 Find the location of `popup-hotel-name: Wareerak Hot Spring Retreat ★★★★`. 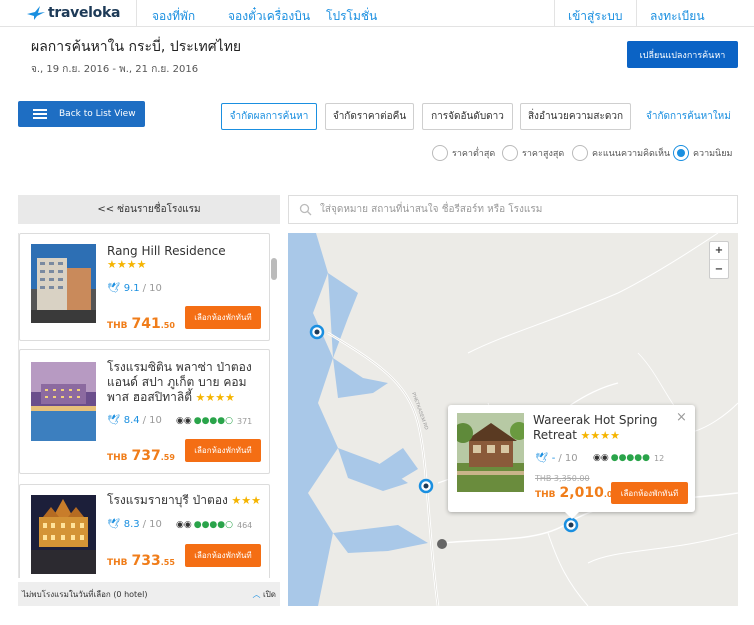

popup-hotel-name: Wareerak Hot Spring Retreat ★★★★ is located at coordinates (608, 428).